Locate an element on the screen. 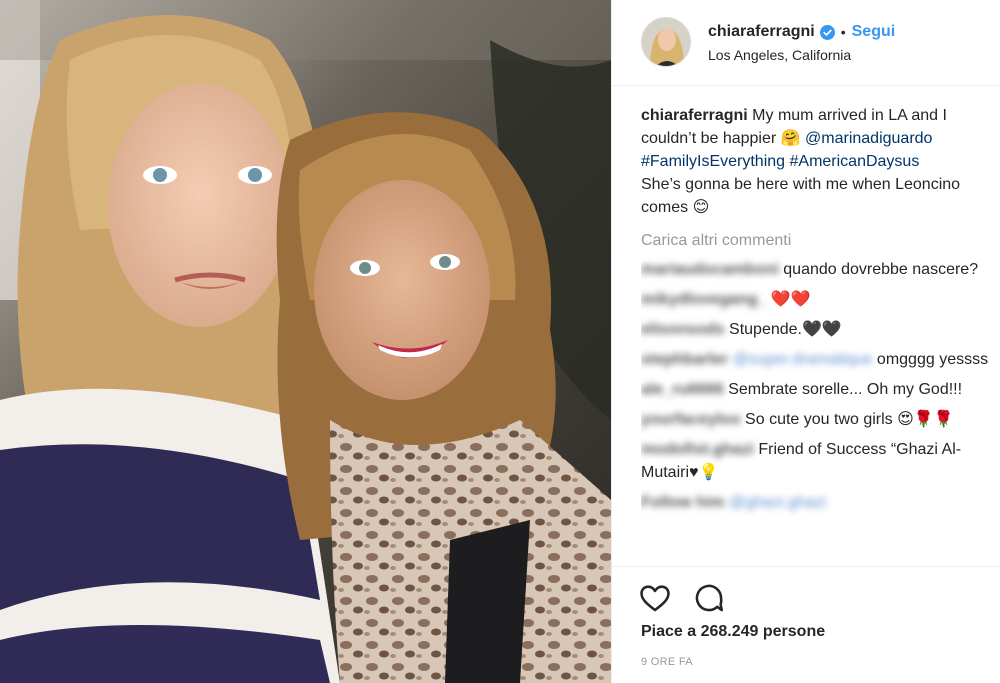  header-username: chiaraferragni is located at coordinates (761, 32).